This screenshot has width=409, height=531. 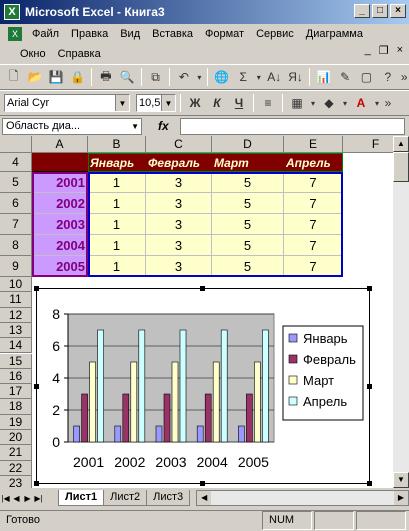 I want to click on row-header: 22, so click(x=16, y=468).